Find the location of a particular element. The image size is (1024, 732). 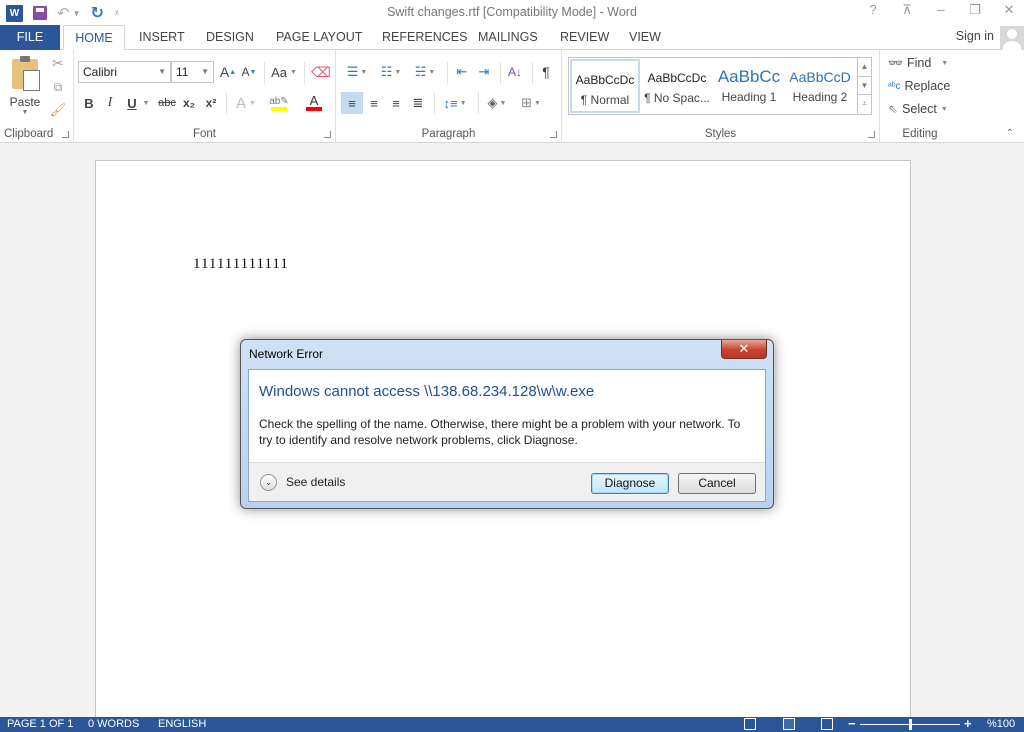

ribbon-display-options-icon: ⊼ is located at coordinates (907, 10).